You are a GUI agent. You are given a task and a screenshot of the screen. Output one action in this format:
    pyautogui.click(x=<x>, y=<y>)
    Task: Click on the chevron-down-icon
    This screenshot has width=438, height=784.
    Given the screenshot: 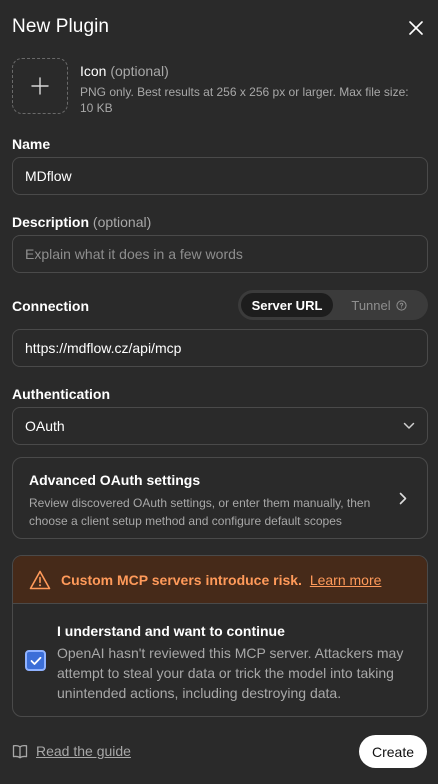 What is the action you would take?
    pyautogui.click(x=409, y=425)
    